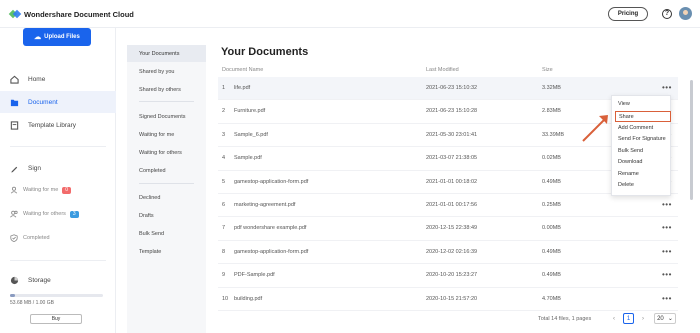  Describe the element at coordinates (37, 79) in the screenshot. I see `sidebar-item-label: Home` at that location.